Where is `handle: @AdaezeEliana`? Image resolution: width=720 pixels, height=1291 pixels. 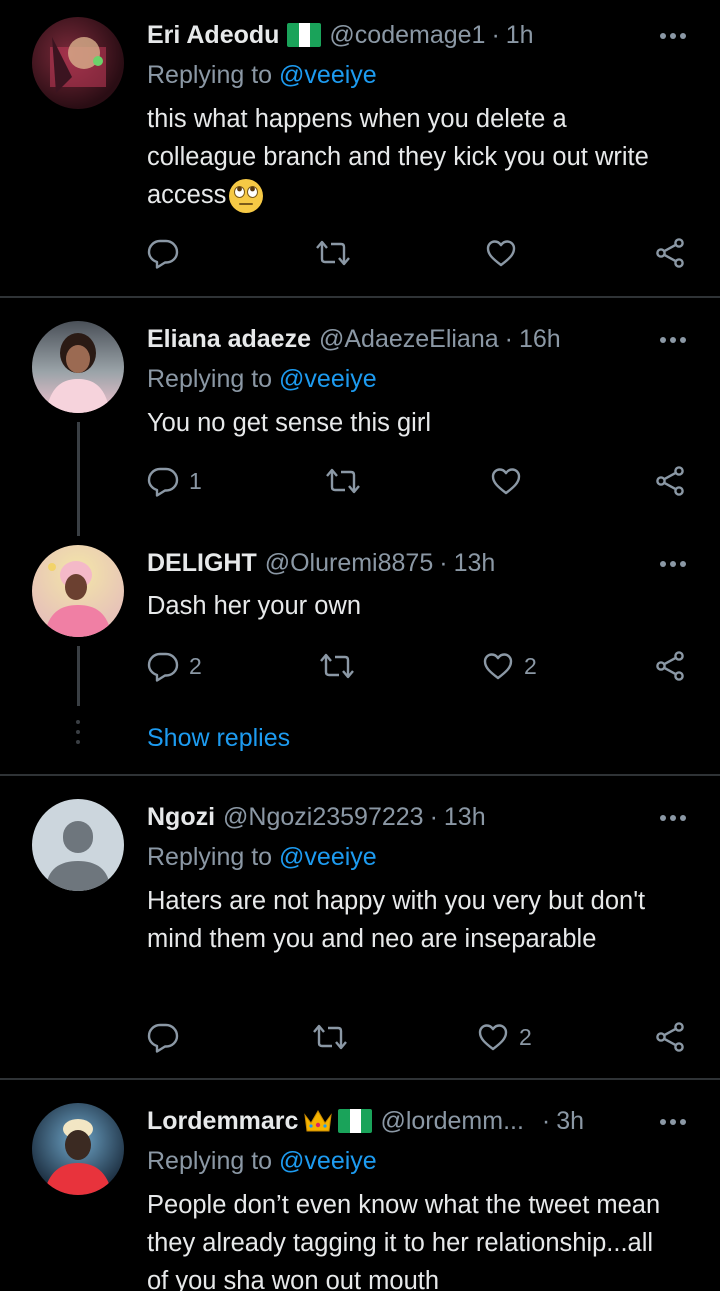
handle: @AdaezeEliana is located at coordinates (409, 339).